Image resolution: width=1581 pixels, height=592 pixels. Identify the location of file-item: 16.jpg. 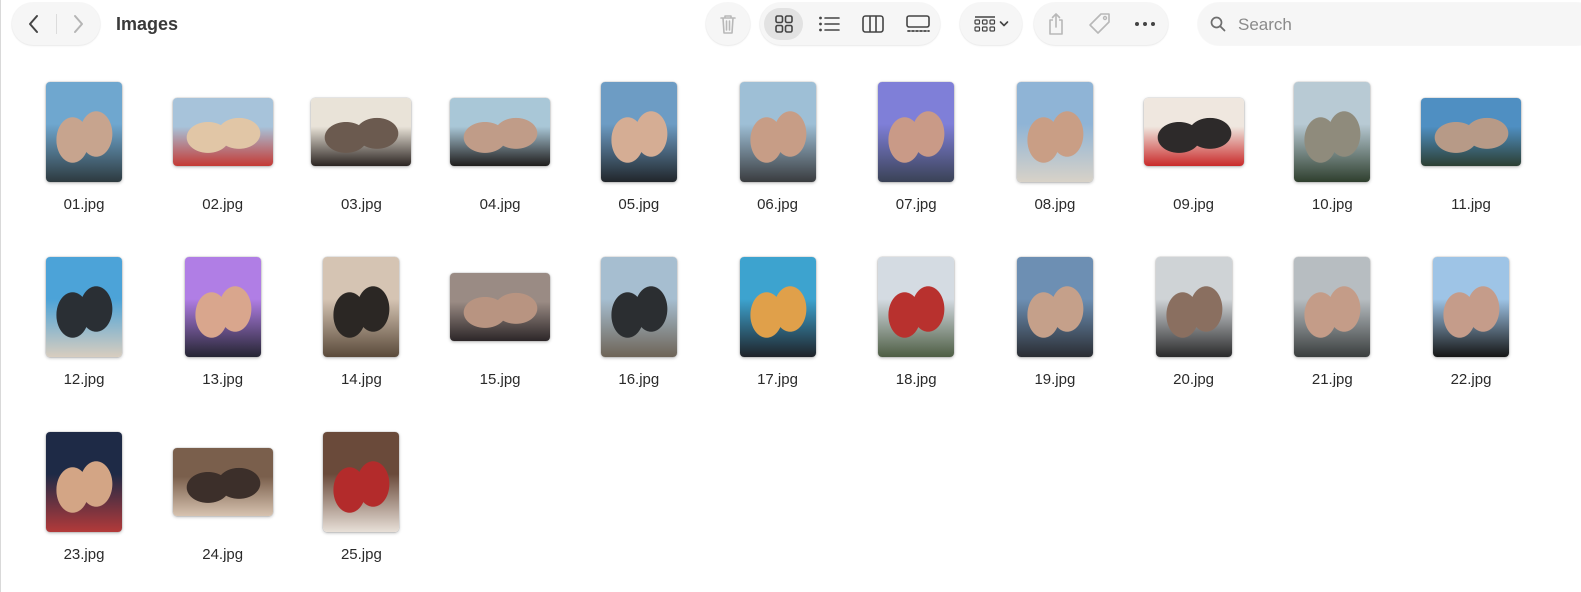
(639, 327).